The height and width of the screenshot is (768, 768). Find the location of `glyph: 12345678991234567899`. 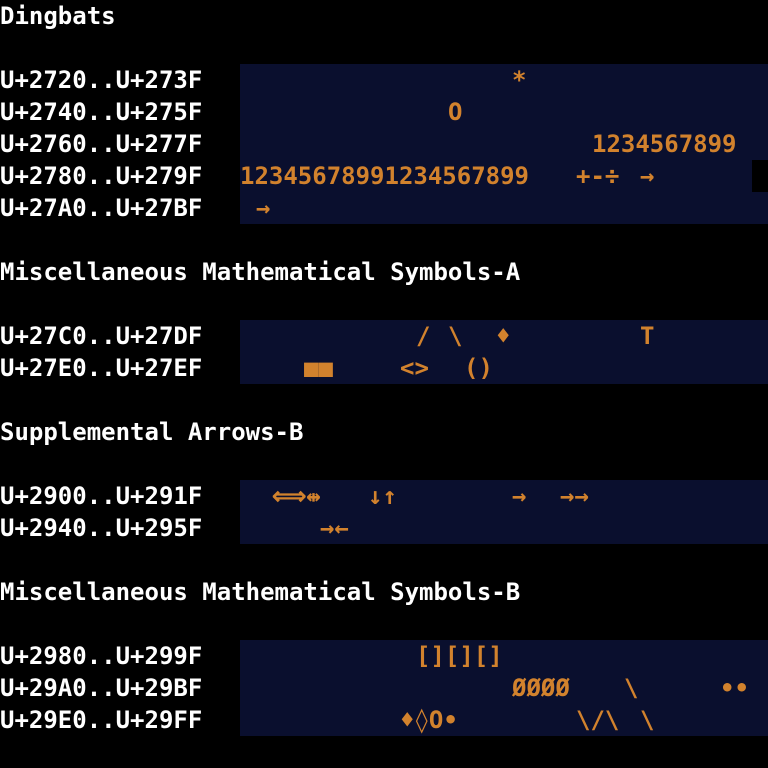

glyph: 12345678991234567899 is located at coordinates (384, 176).